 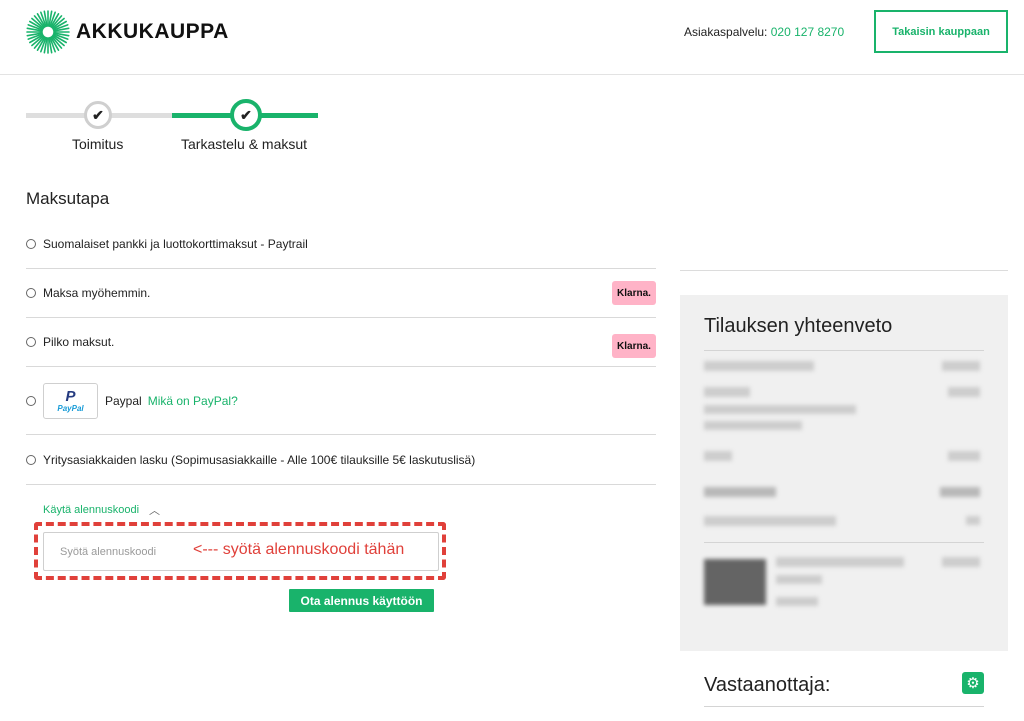 What do you see at coordinates (767, 685) in the screenshot?
I see `recipient-title: Vastaanottaja:` at bounding box center [767, 685].